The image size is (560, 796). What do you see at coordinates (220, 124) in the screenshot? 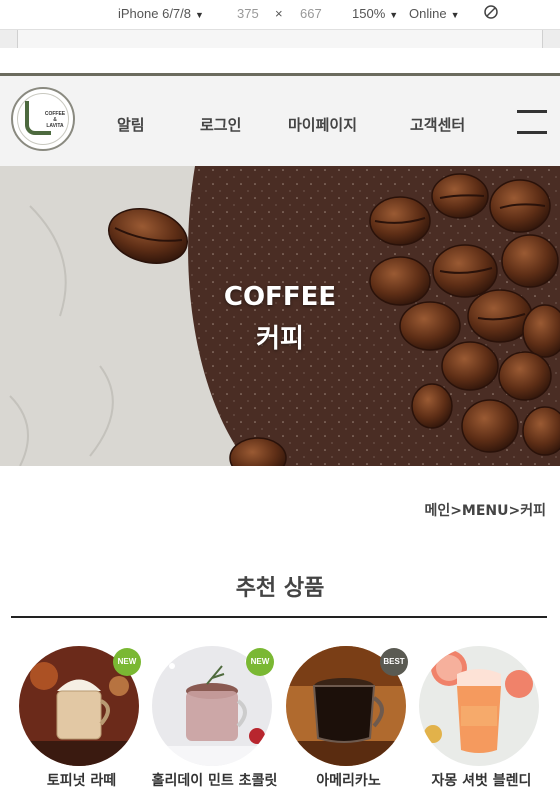
I see `nav-login: 로그인` at bounding box center [220, 124].